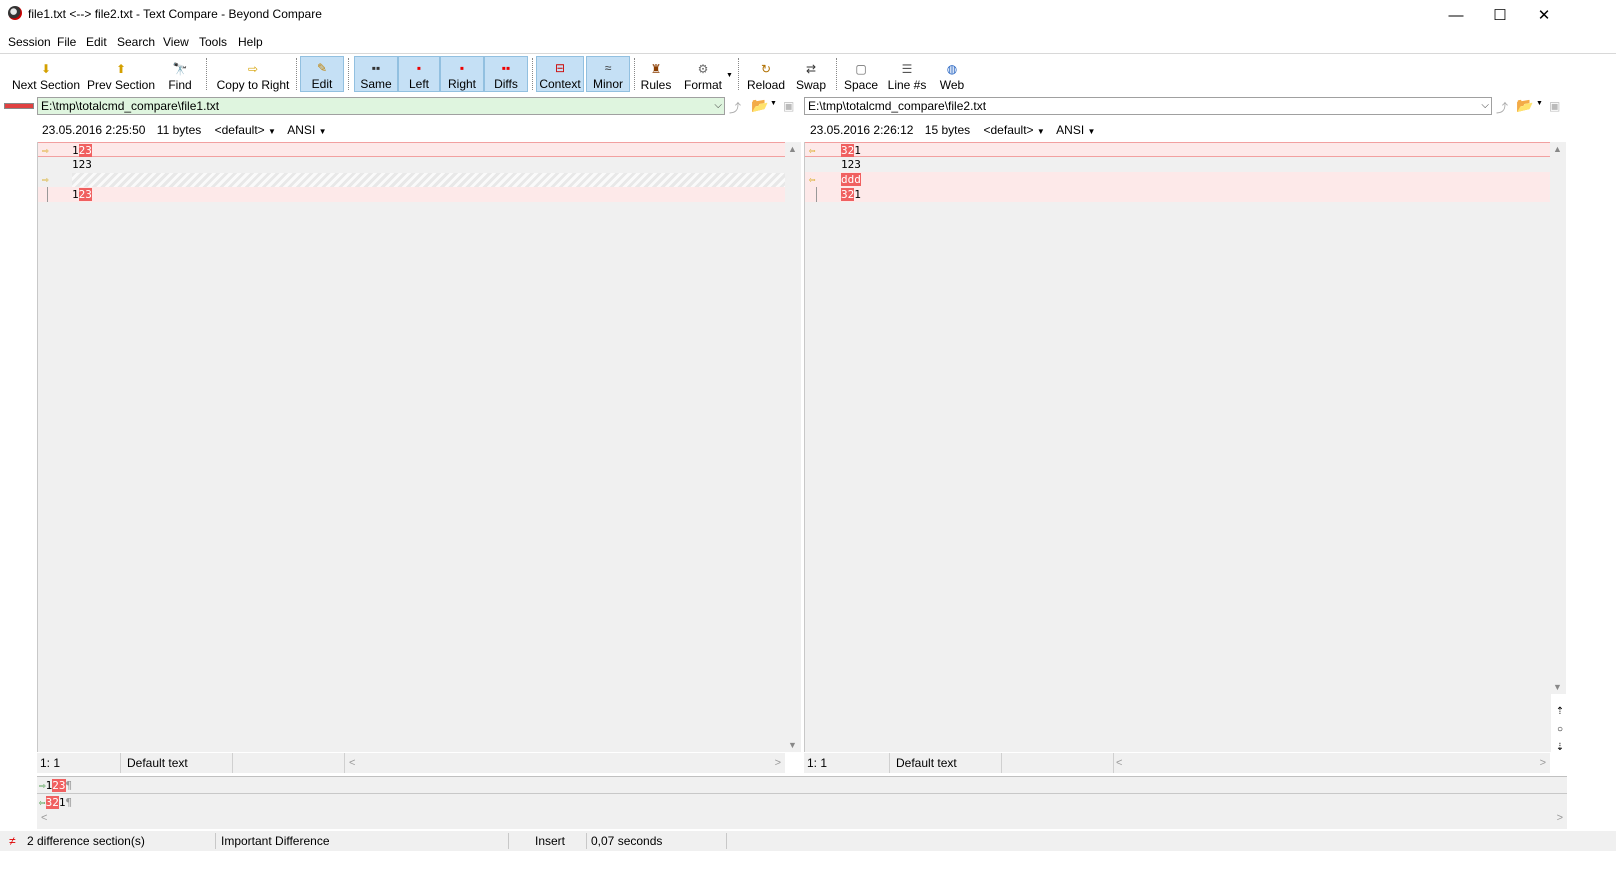  What do you see at coordinates (907, 74) in the screenshot?
I see `line-numbers-button: ☰ Line #s` at bounding box center [907, 74].